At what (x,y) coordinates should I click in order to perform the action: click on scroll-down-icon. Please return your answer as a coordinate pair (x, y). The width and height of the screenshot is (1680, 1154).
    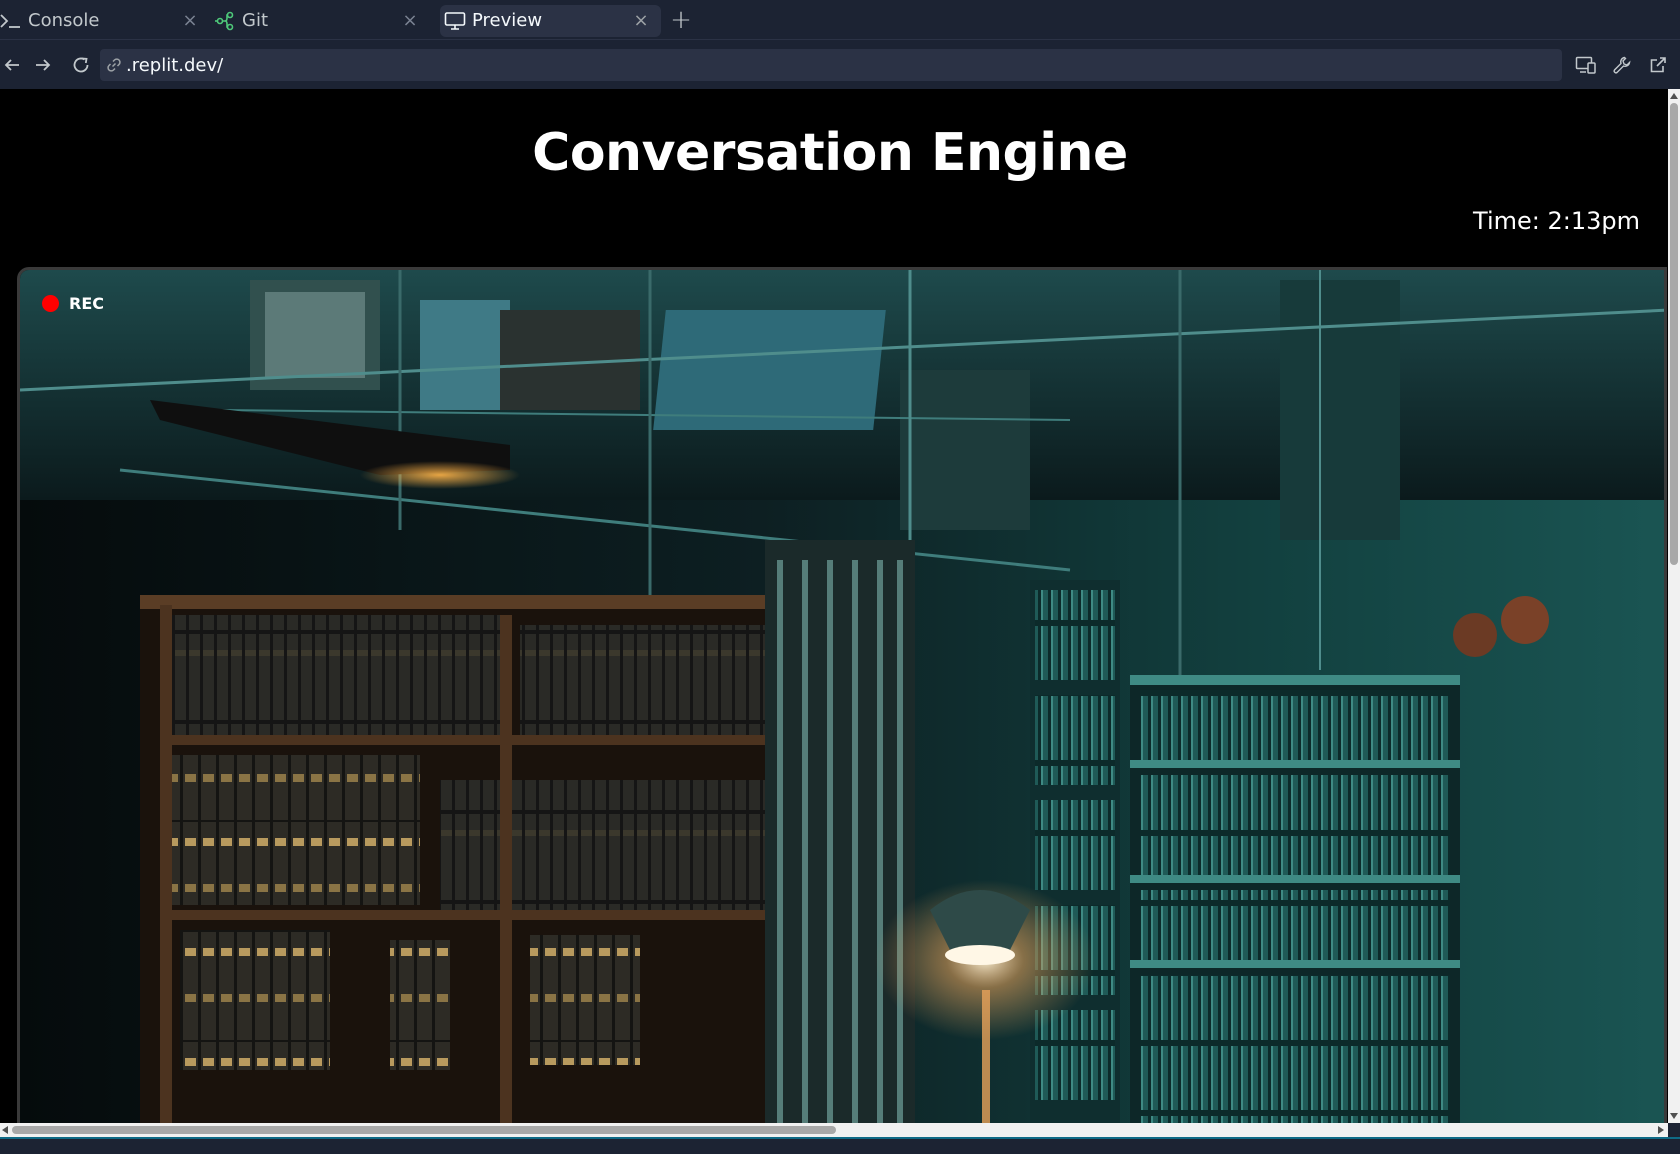
    Looking at the image, I should click on (1674, 1116).